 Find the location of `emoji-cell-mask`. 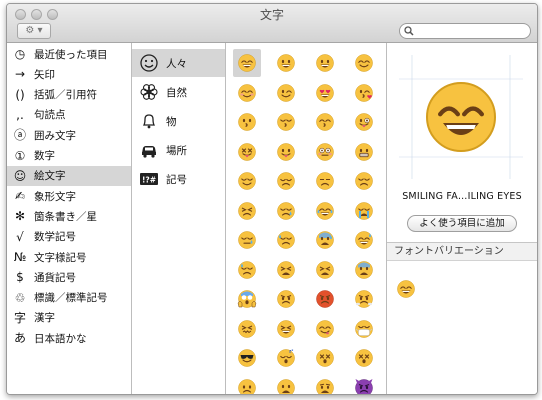

emoji-cell-mask is located at coordinates (364, 329).